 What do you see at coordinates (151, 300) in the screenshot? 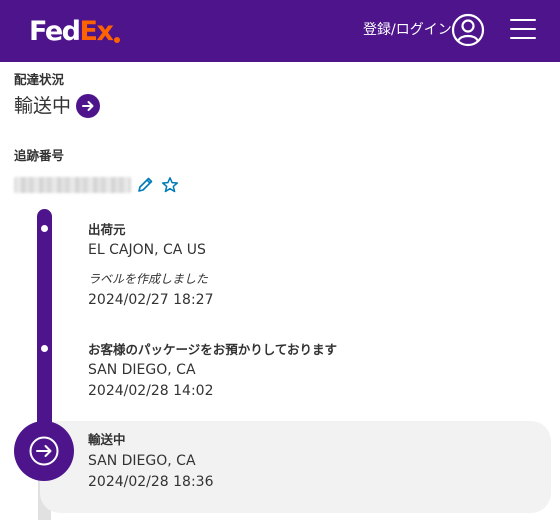
I see `event-datetime: 2024/02/27 18:27` at bounding box center [151, 300].